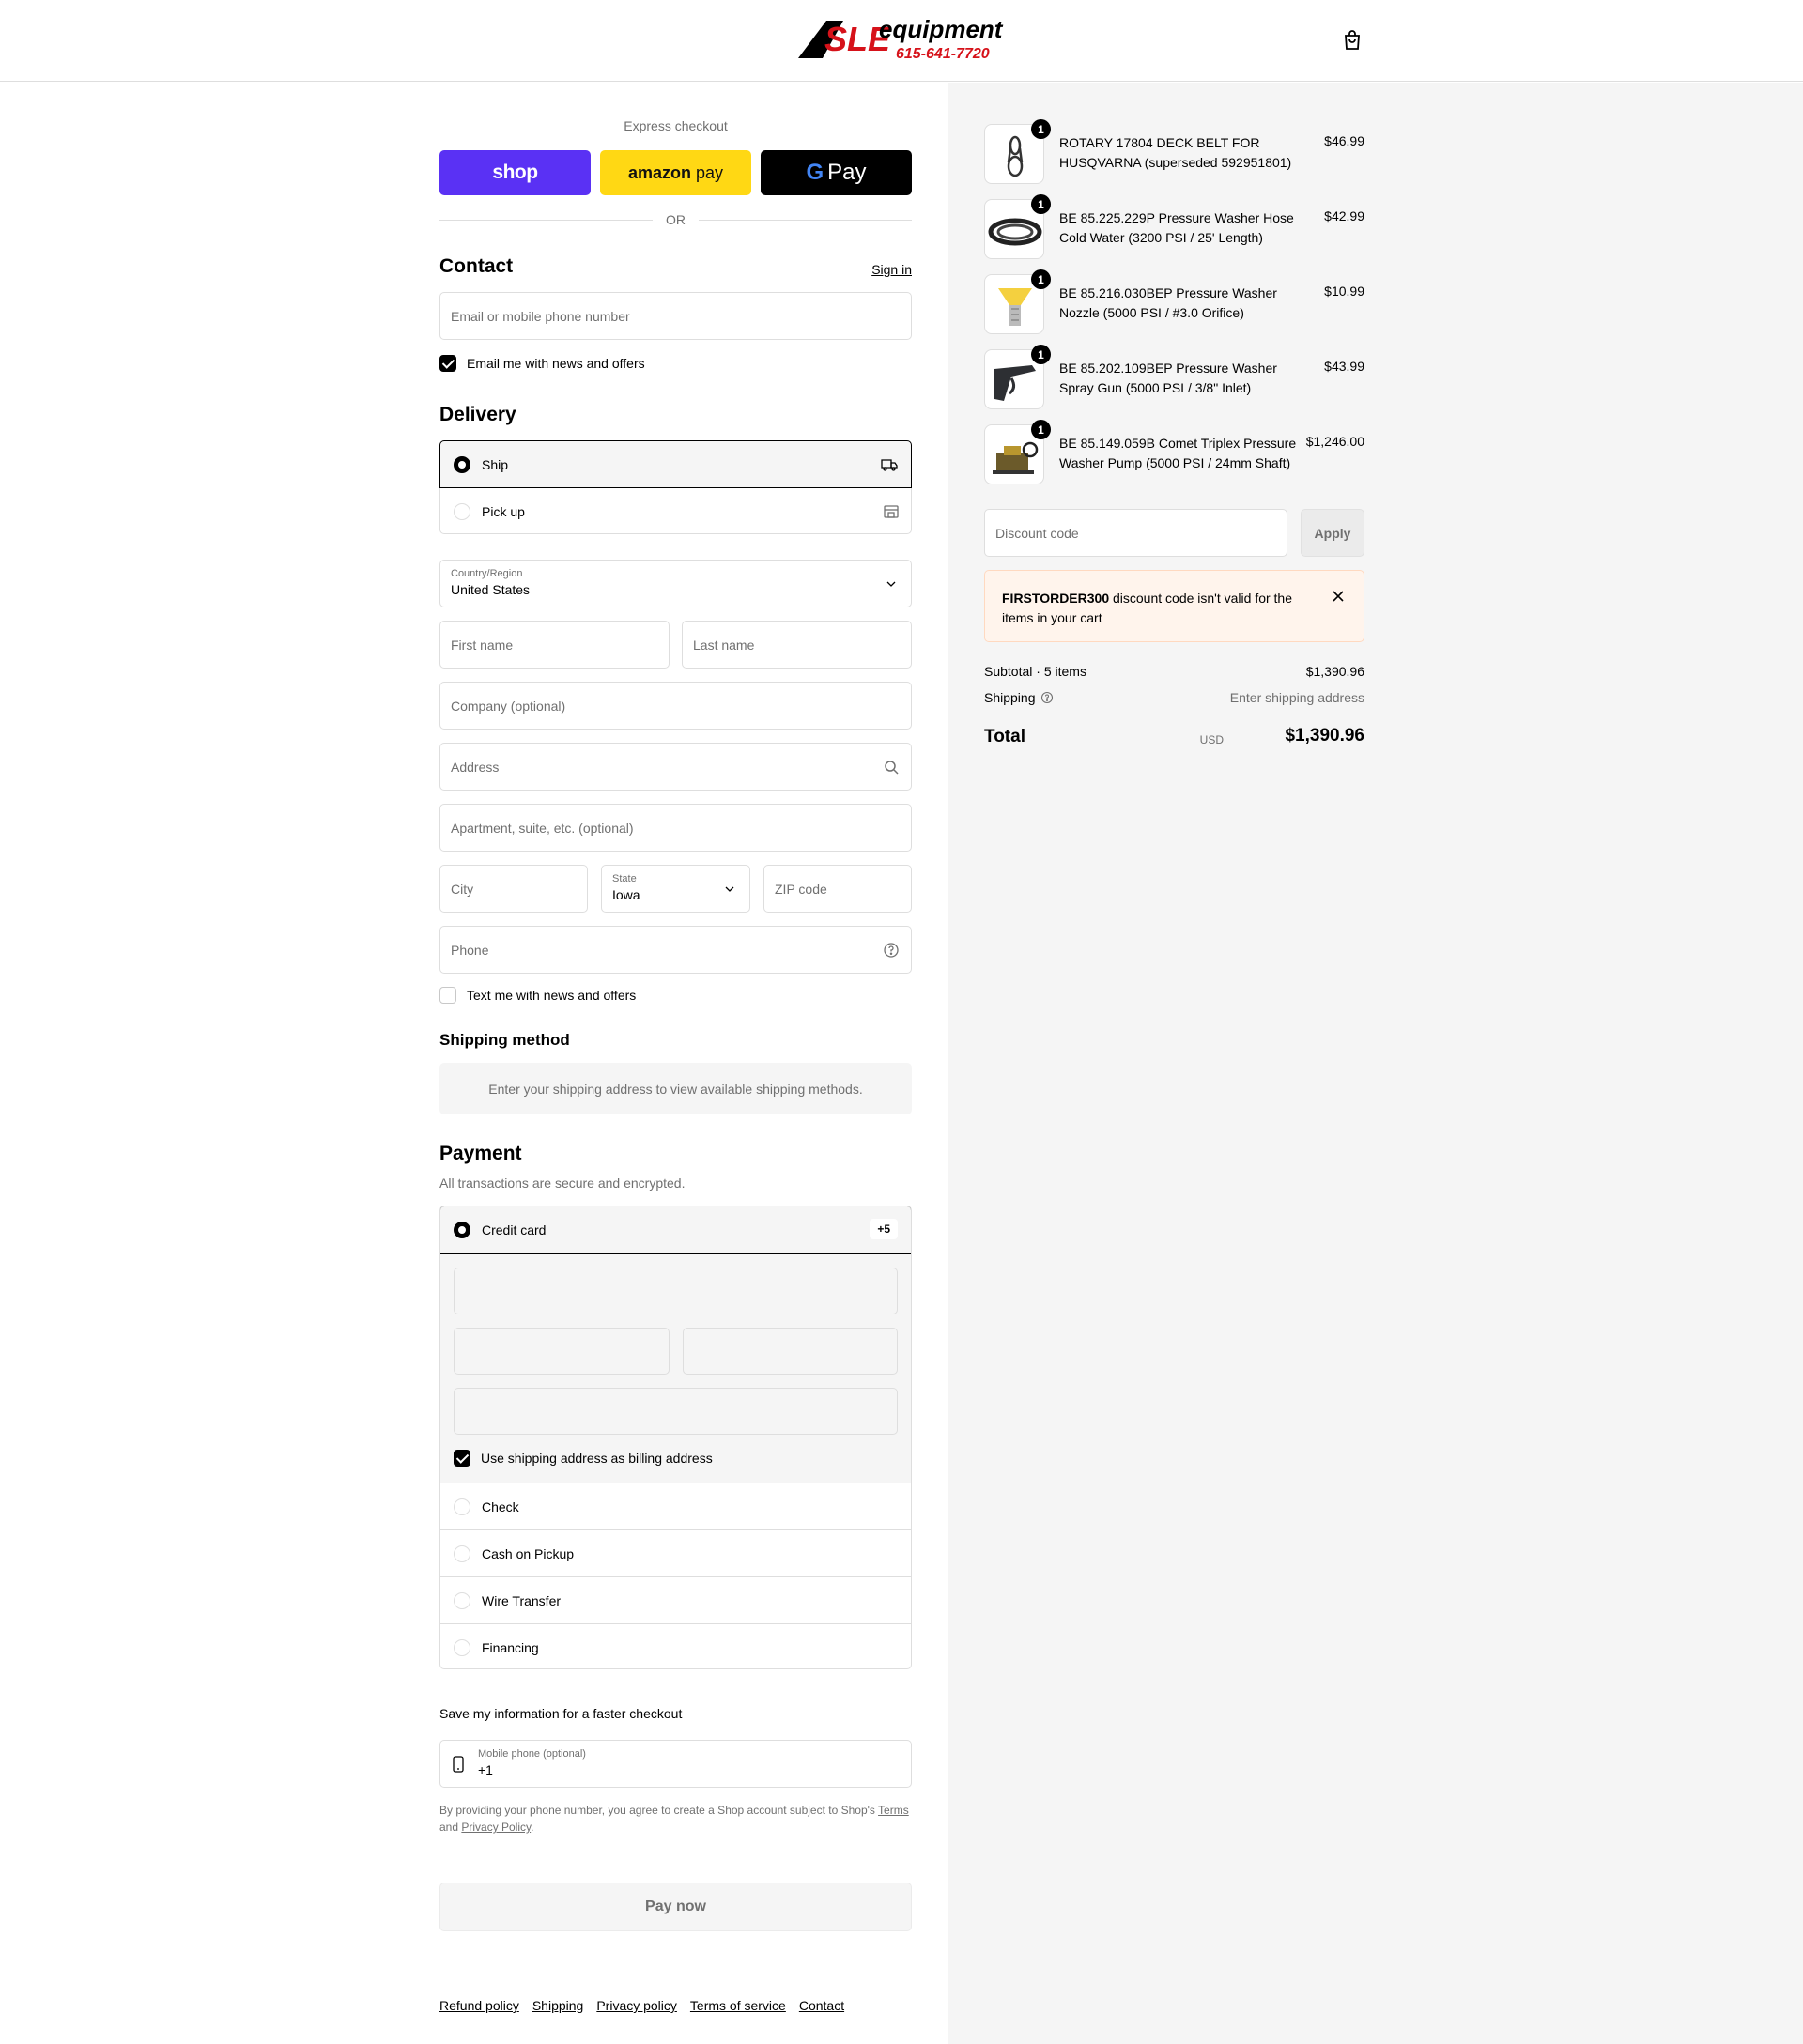 The height and width of the screenshot is (2044, 1803). Describe the element at coordinates (513, 889) in the screenshot. I see `city-field: City` at that location.